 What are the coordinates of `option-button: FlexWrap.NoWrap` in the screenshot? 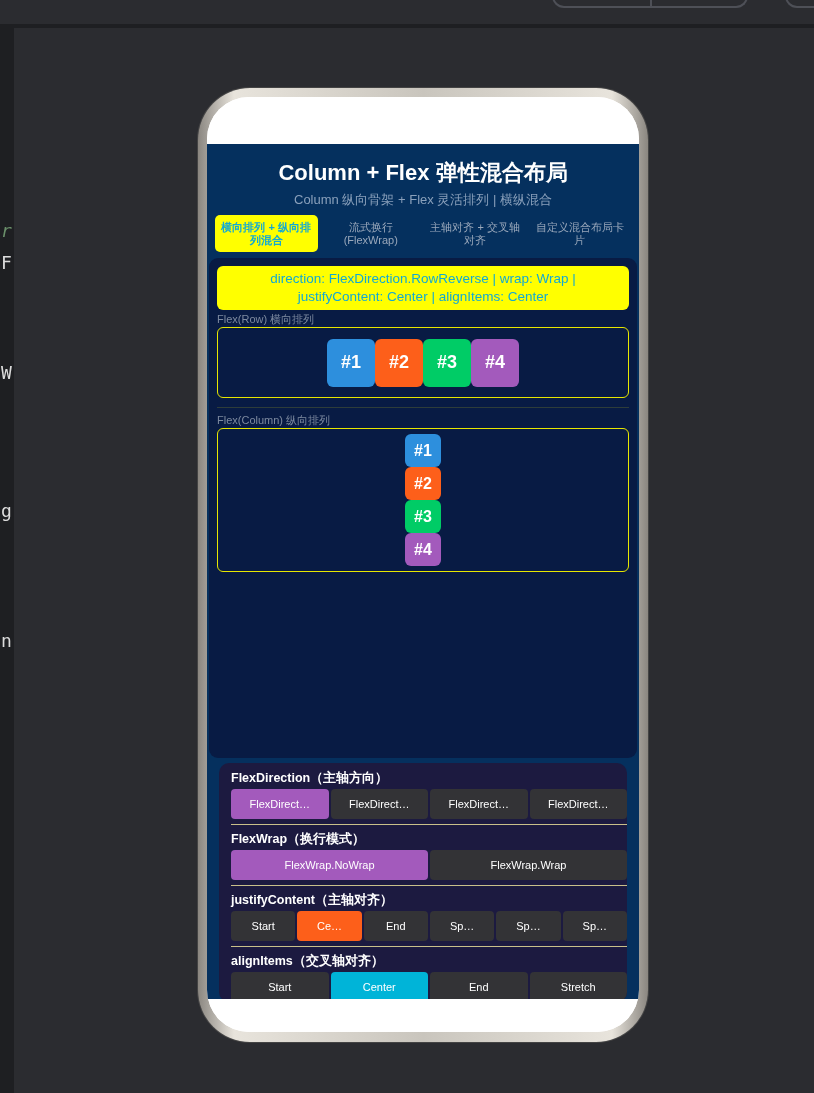 It's located at (329, 865).